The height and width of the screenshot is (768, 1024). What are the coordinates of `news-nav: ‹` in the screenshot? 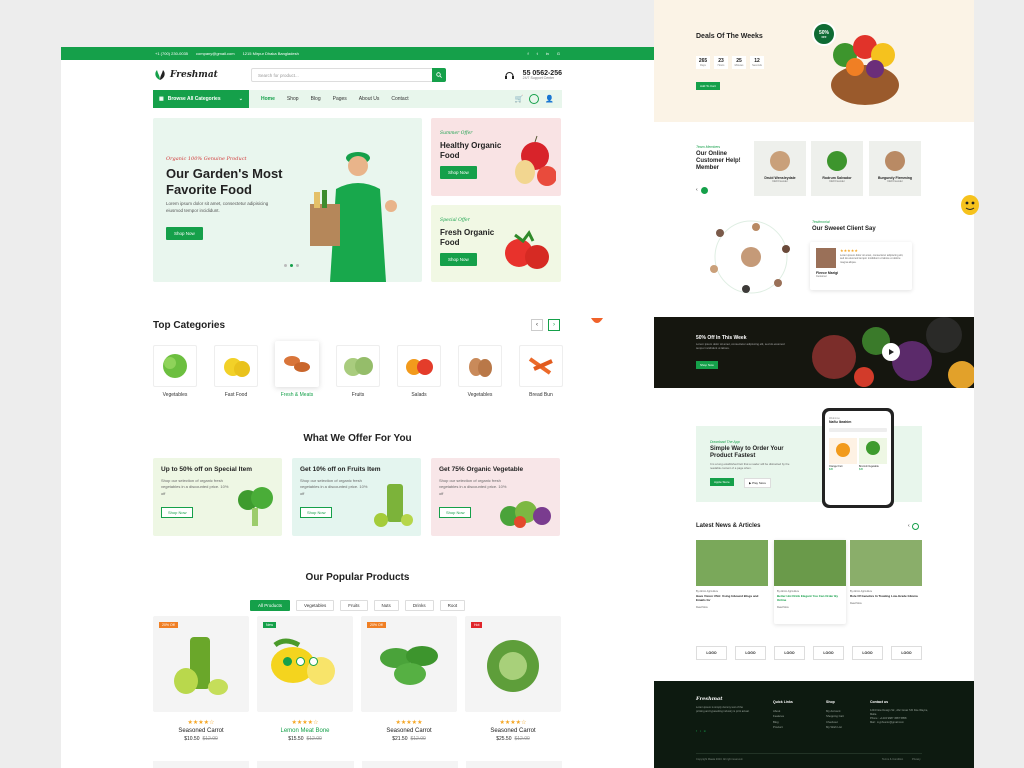 It's located at (913, 526).